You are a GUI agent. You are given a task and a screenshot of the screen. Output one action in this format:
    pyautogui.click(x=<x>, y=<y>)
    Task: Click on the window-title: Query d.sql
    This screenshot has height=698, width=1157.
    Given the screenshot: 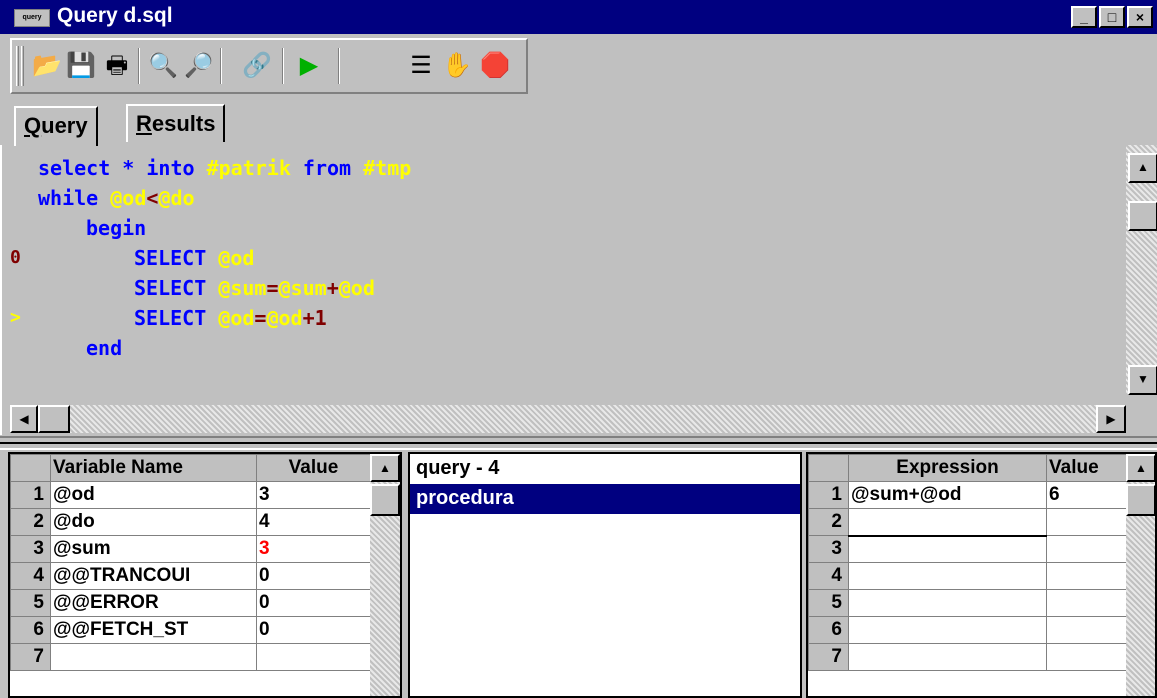 What is the action you would take?
    pyautogui.click(x=115, y=15)
    